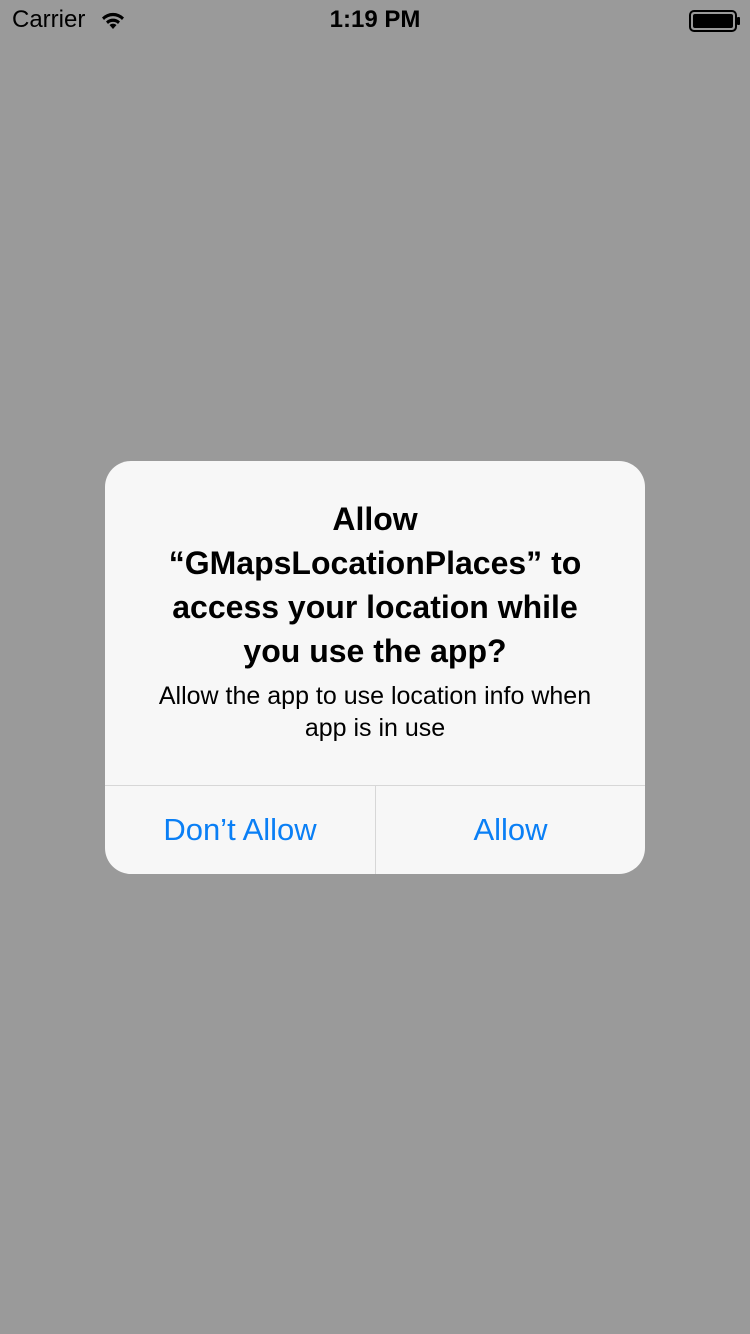 The image size is (750, 1334). What do you see at coordinates (375, 563) in the screenshot?
I see `alert-title-line: “GMapsLocationPlaces” to` at bounding box center [375, 563].